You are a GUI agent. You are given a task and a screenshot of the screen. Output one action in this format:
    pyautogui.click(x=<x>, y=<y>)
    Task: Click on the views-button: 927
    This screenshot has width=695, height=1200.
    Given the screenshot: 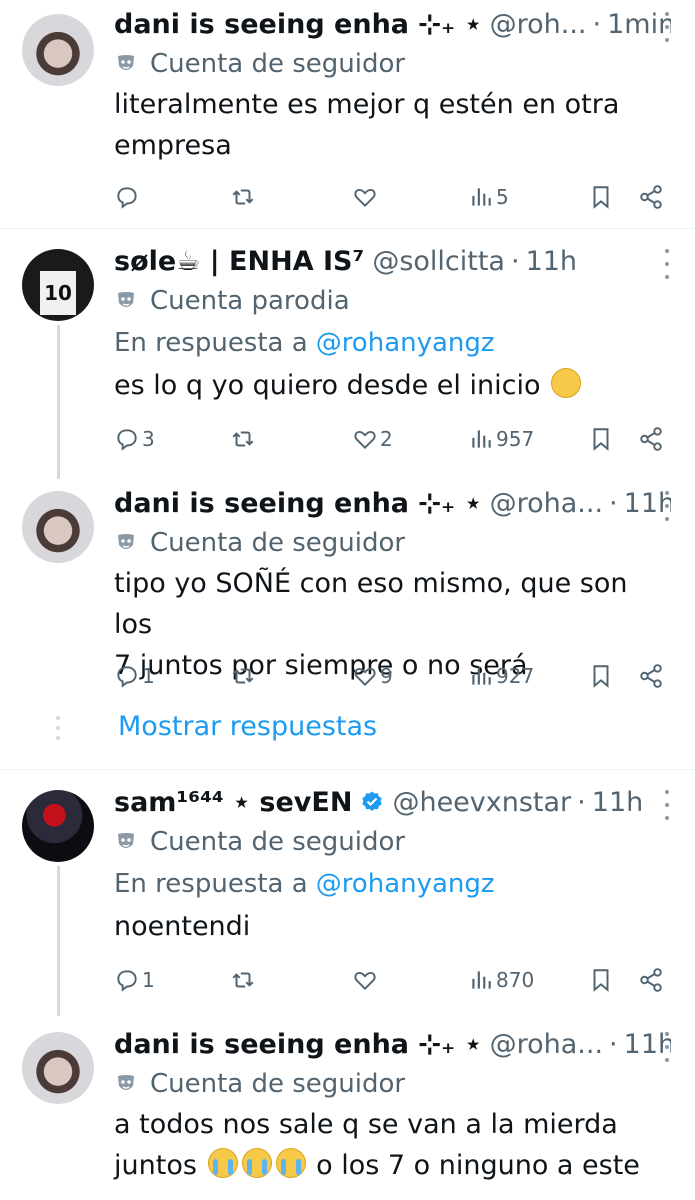 What is the action you would take?
    pyautogui.click(x=501, y=676)
    